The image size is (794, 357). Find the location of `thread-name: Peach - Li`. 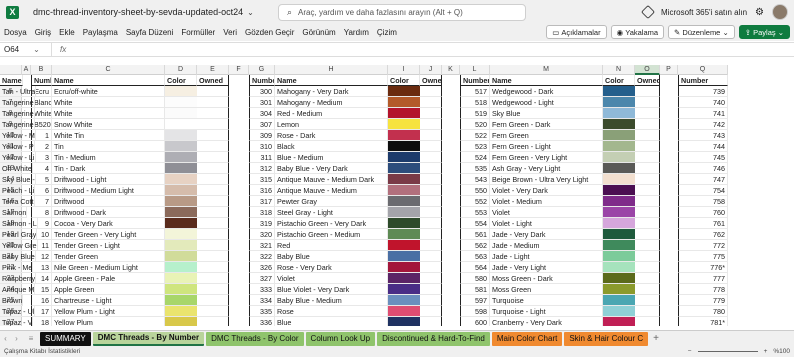

thread-name: Peach - Li is located at coordinates (18, 190).